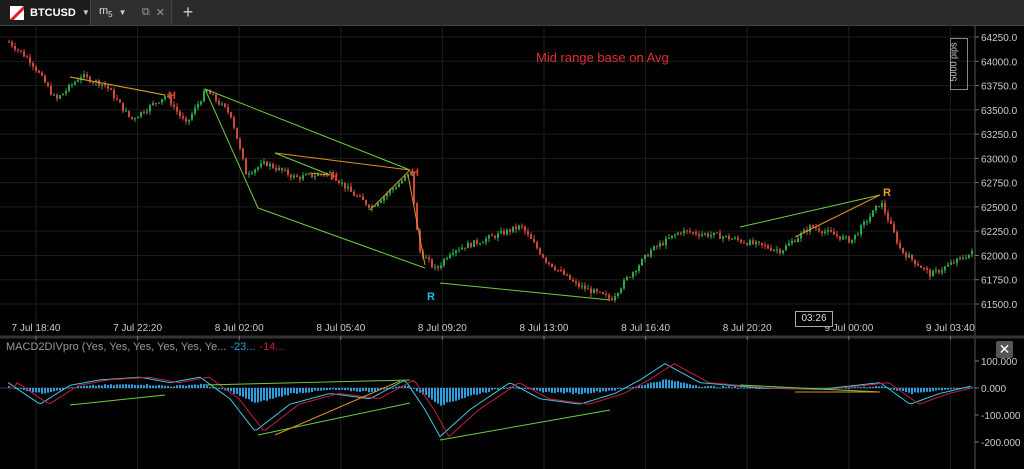 This screenshot has height=469, width=1024. Describe the element at coordinates (160, 12) in the screenshot. I see `close-tab-icon: ✕` at that location.